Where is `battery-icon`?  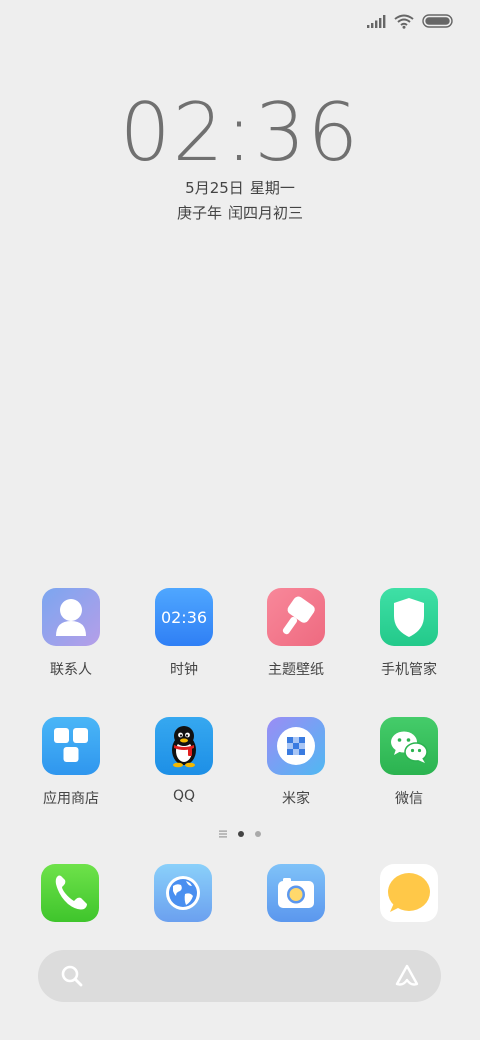 battery-icon is located at coordinates (437, 21).